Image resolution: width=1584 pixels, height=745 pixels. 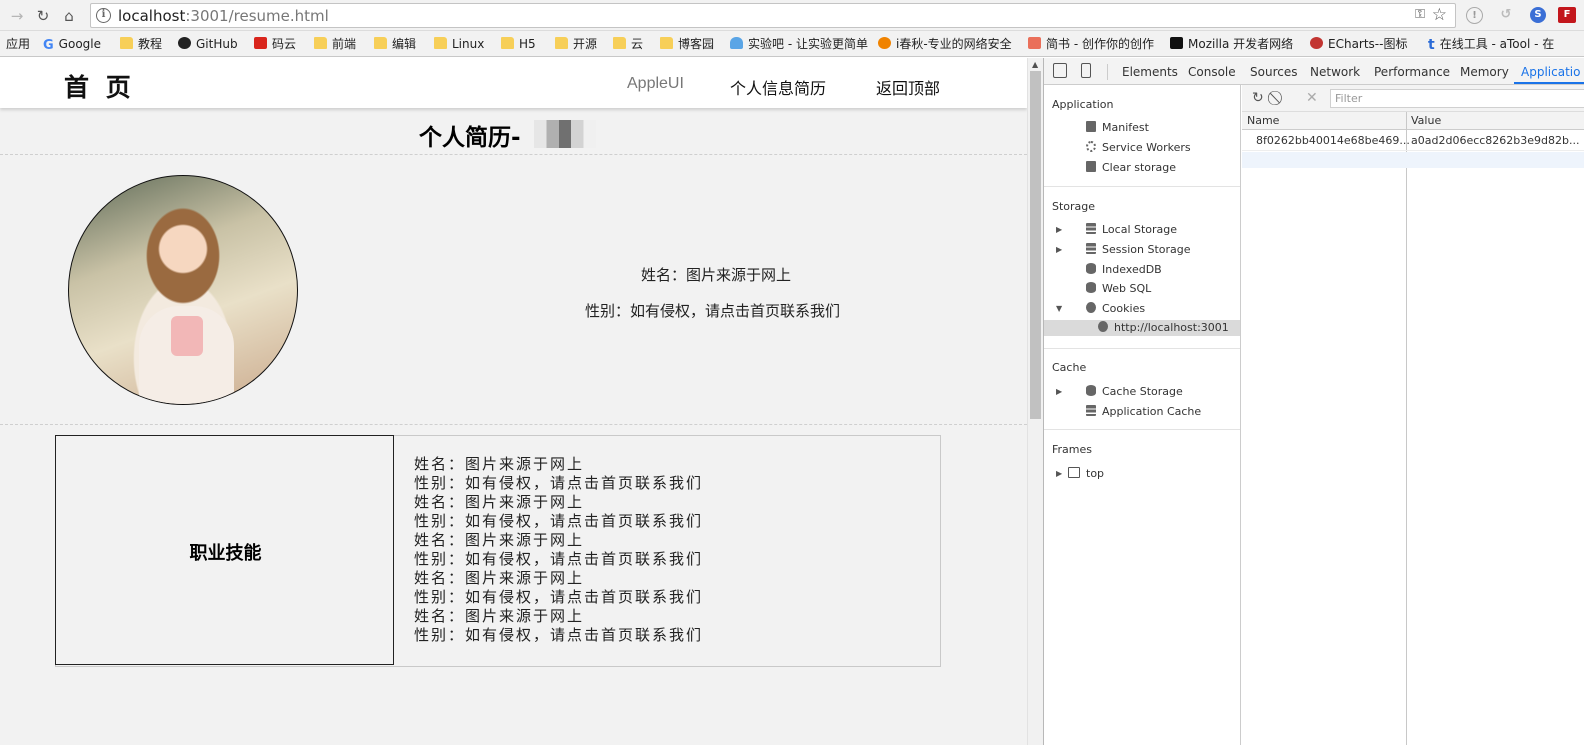 What do you see at coordinates (655, 84) in the screenshot?
I see `nav-link-appleui: AppleUI` at bounding box center [655, 84].